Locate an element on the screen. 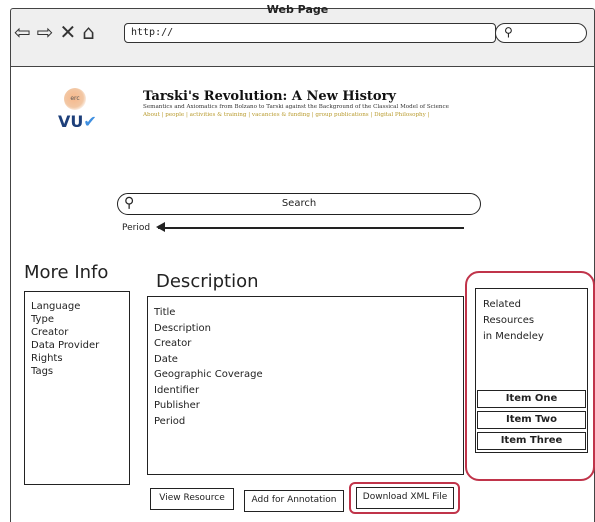 The width and height of the screenshot is (595, 522). list-item: Geographic Coverage is located at coordinates (208, 374).